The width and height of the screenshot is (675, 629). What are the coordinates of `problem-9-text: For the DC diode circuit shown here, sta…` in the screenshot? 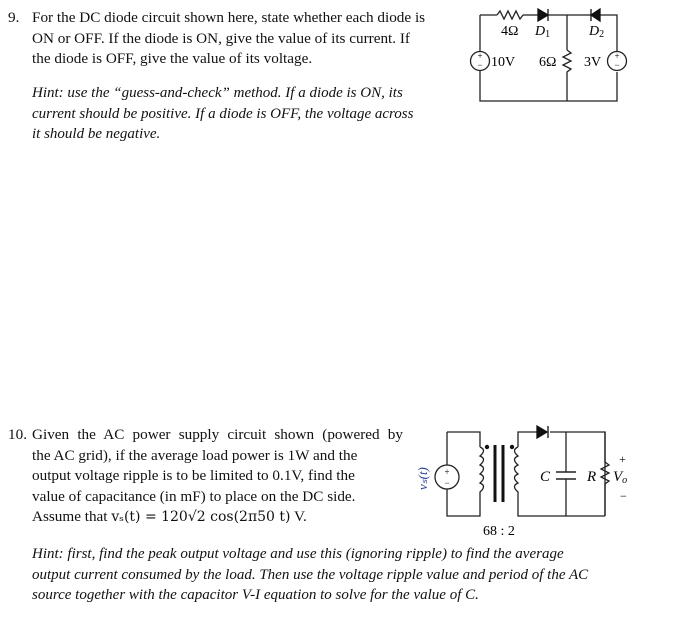 It's located at (240, 39).